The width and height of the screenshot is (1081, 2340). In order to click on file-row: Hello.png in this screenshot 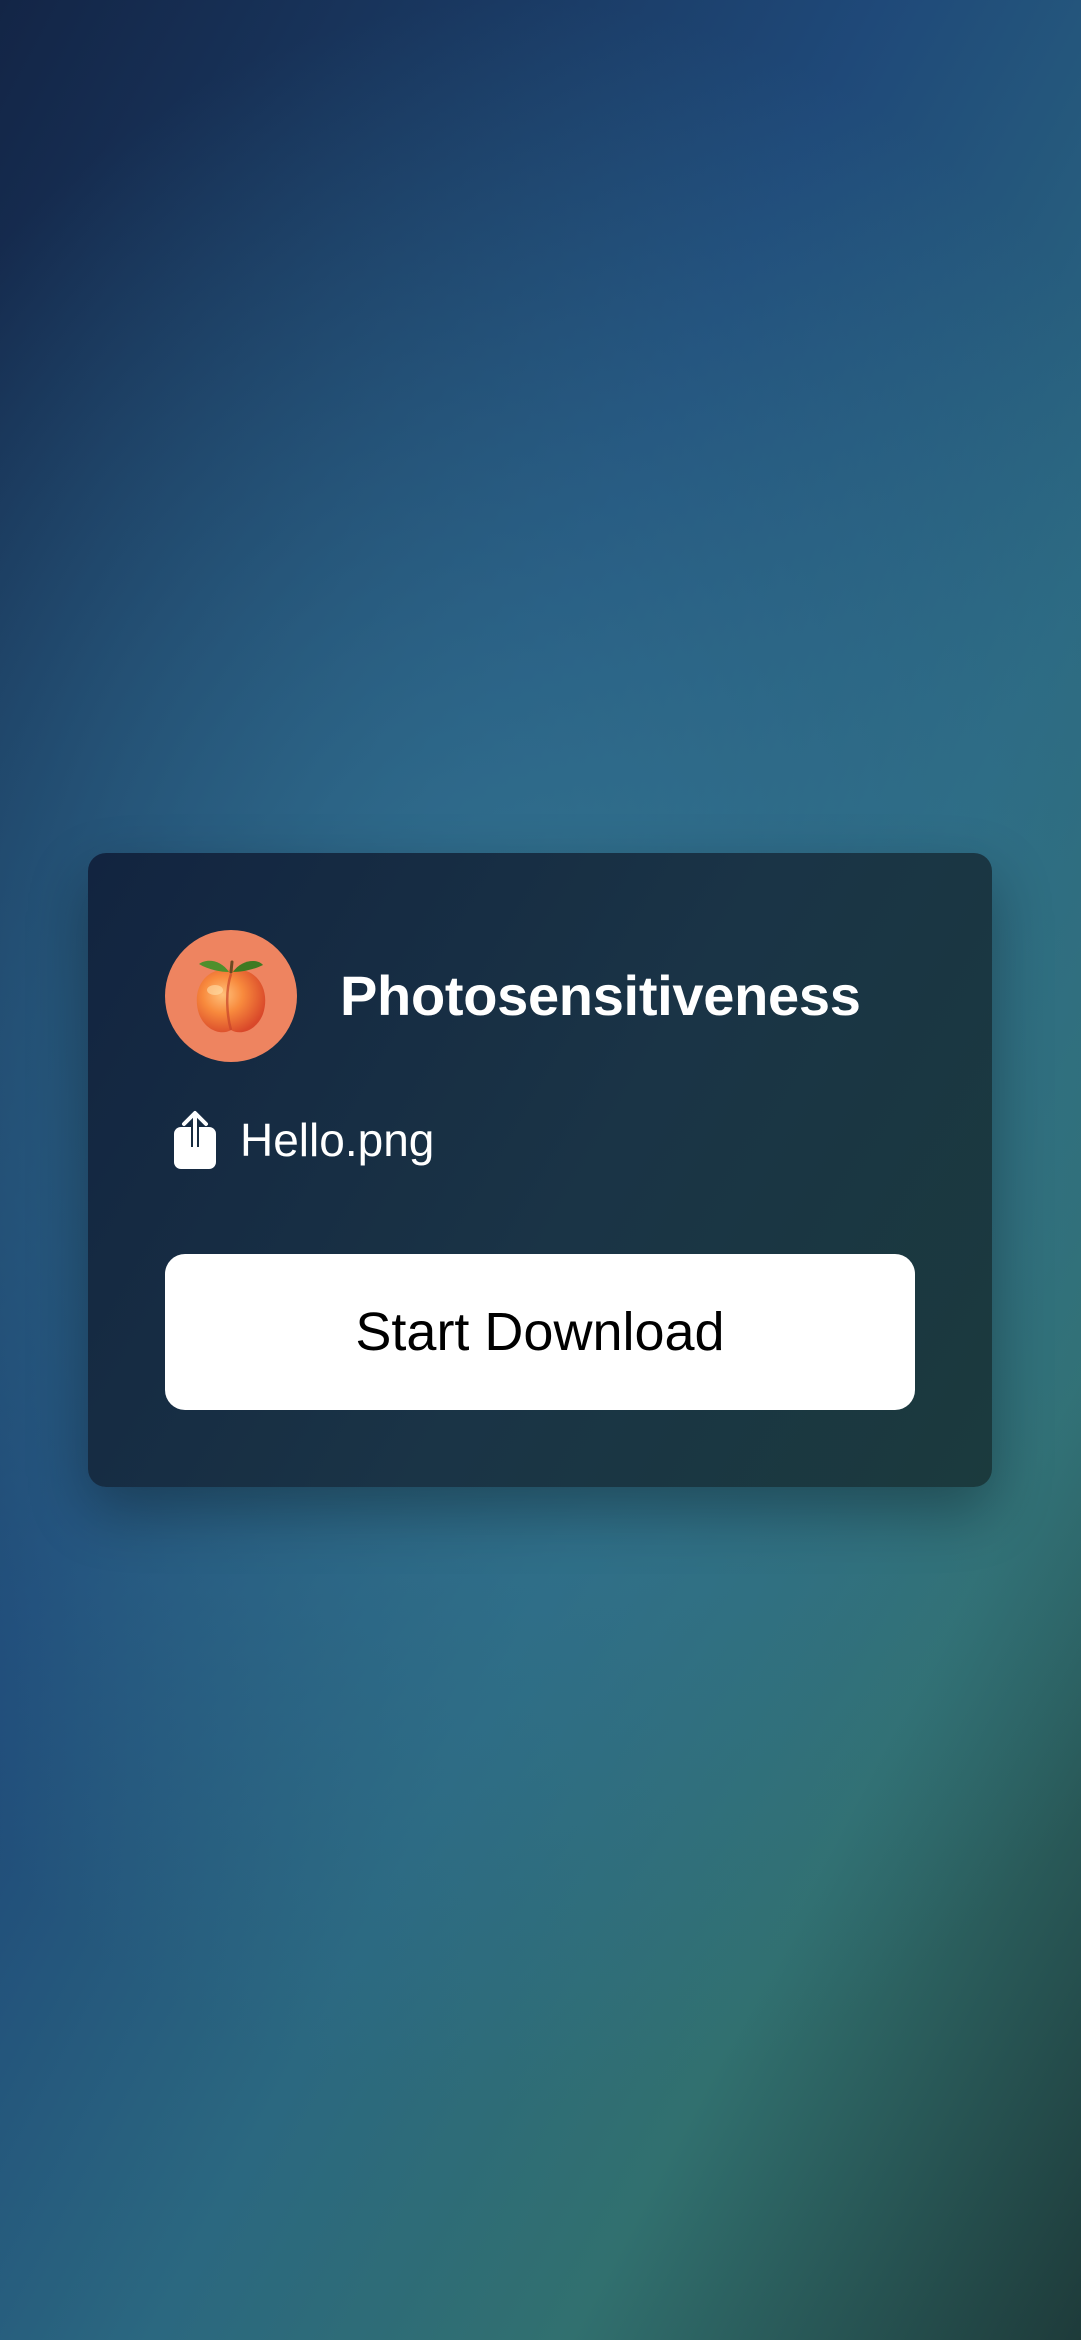, I will do `click(303, 1140)`.